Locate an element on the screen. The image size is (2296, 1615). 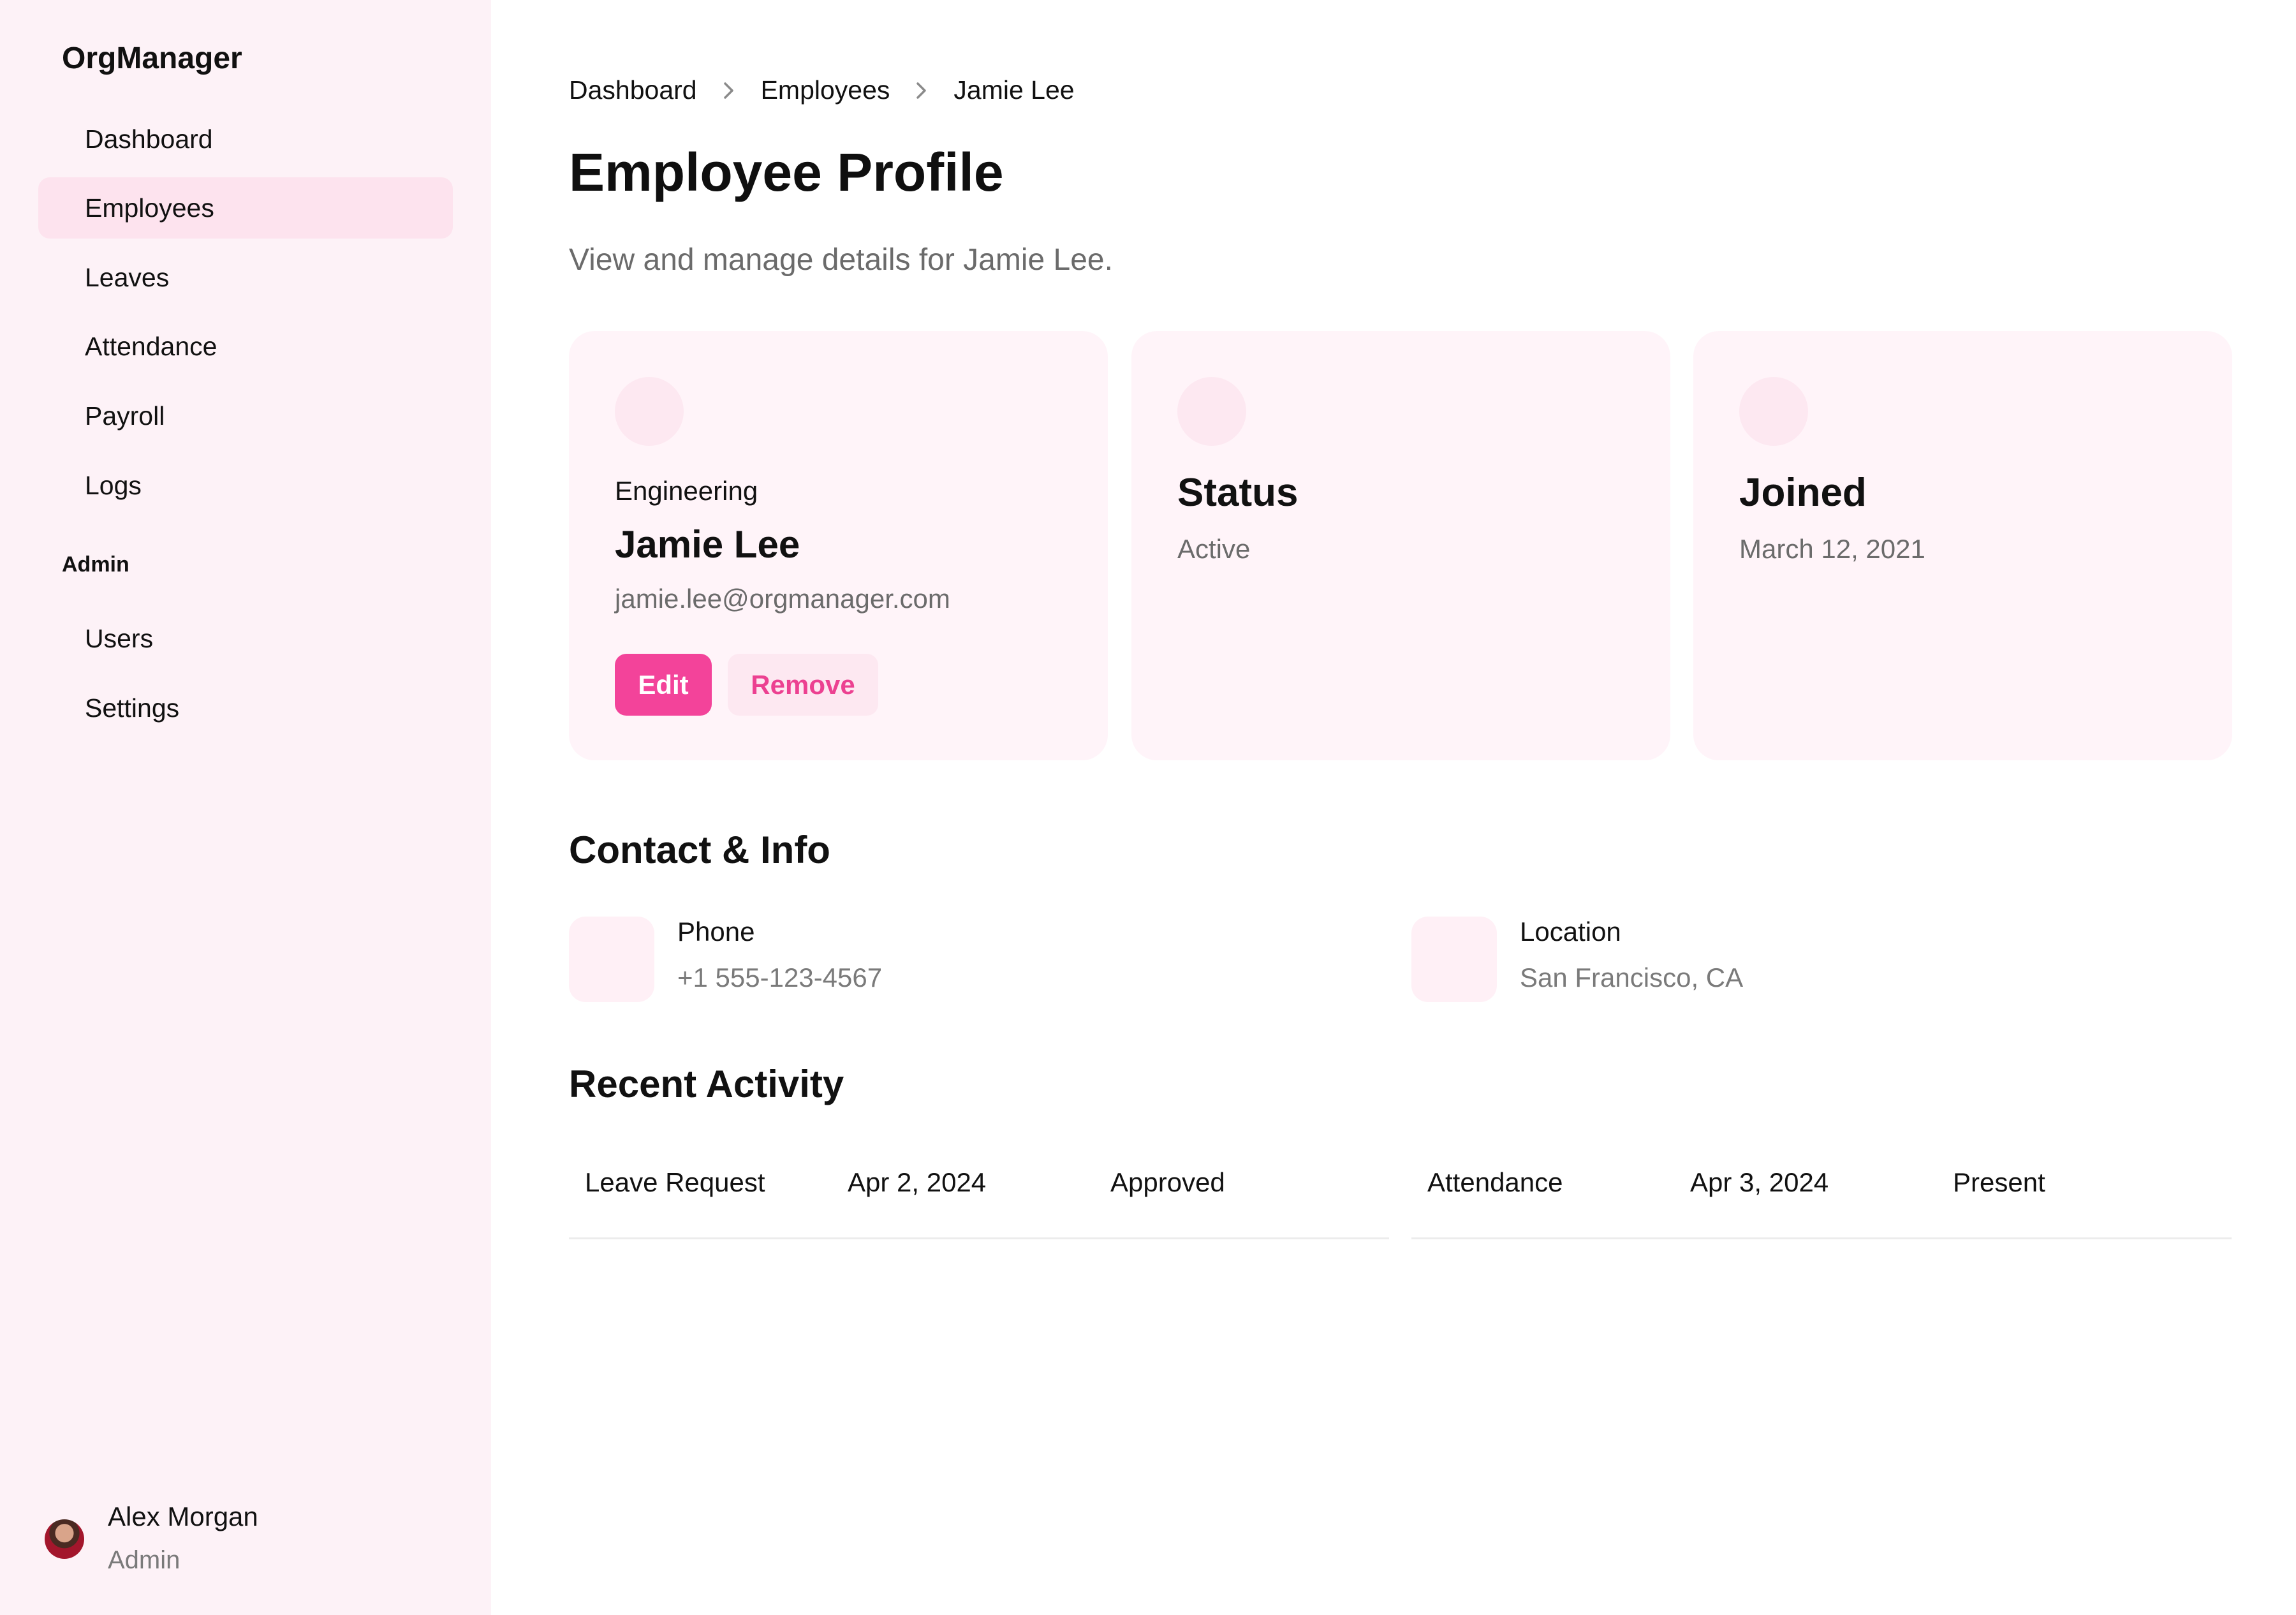
avatar is located at coordinates (64, 1539).